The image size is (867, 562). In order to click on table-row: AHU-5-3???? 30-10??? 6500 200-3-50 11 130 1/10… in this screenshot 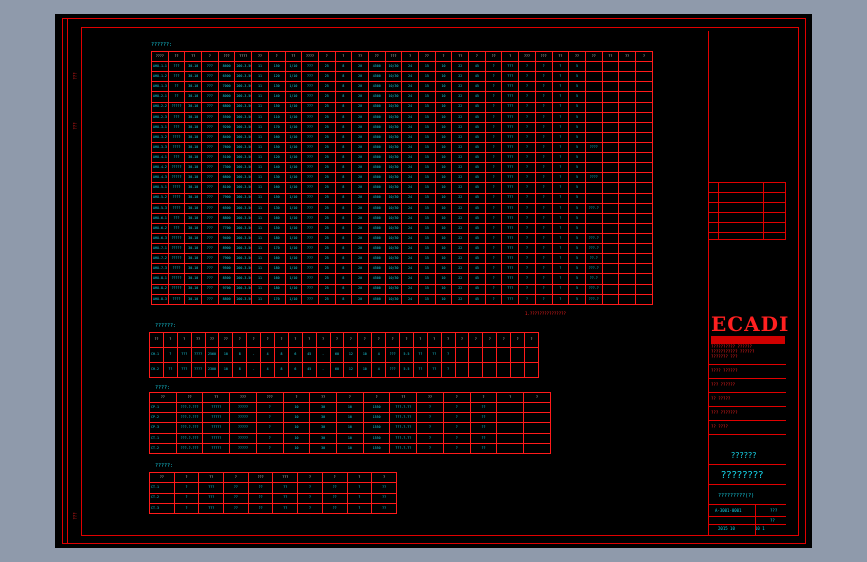, I will do `click(402, 208)`.